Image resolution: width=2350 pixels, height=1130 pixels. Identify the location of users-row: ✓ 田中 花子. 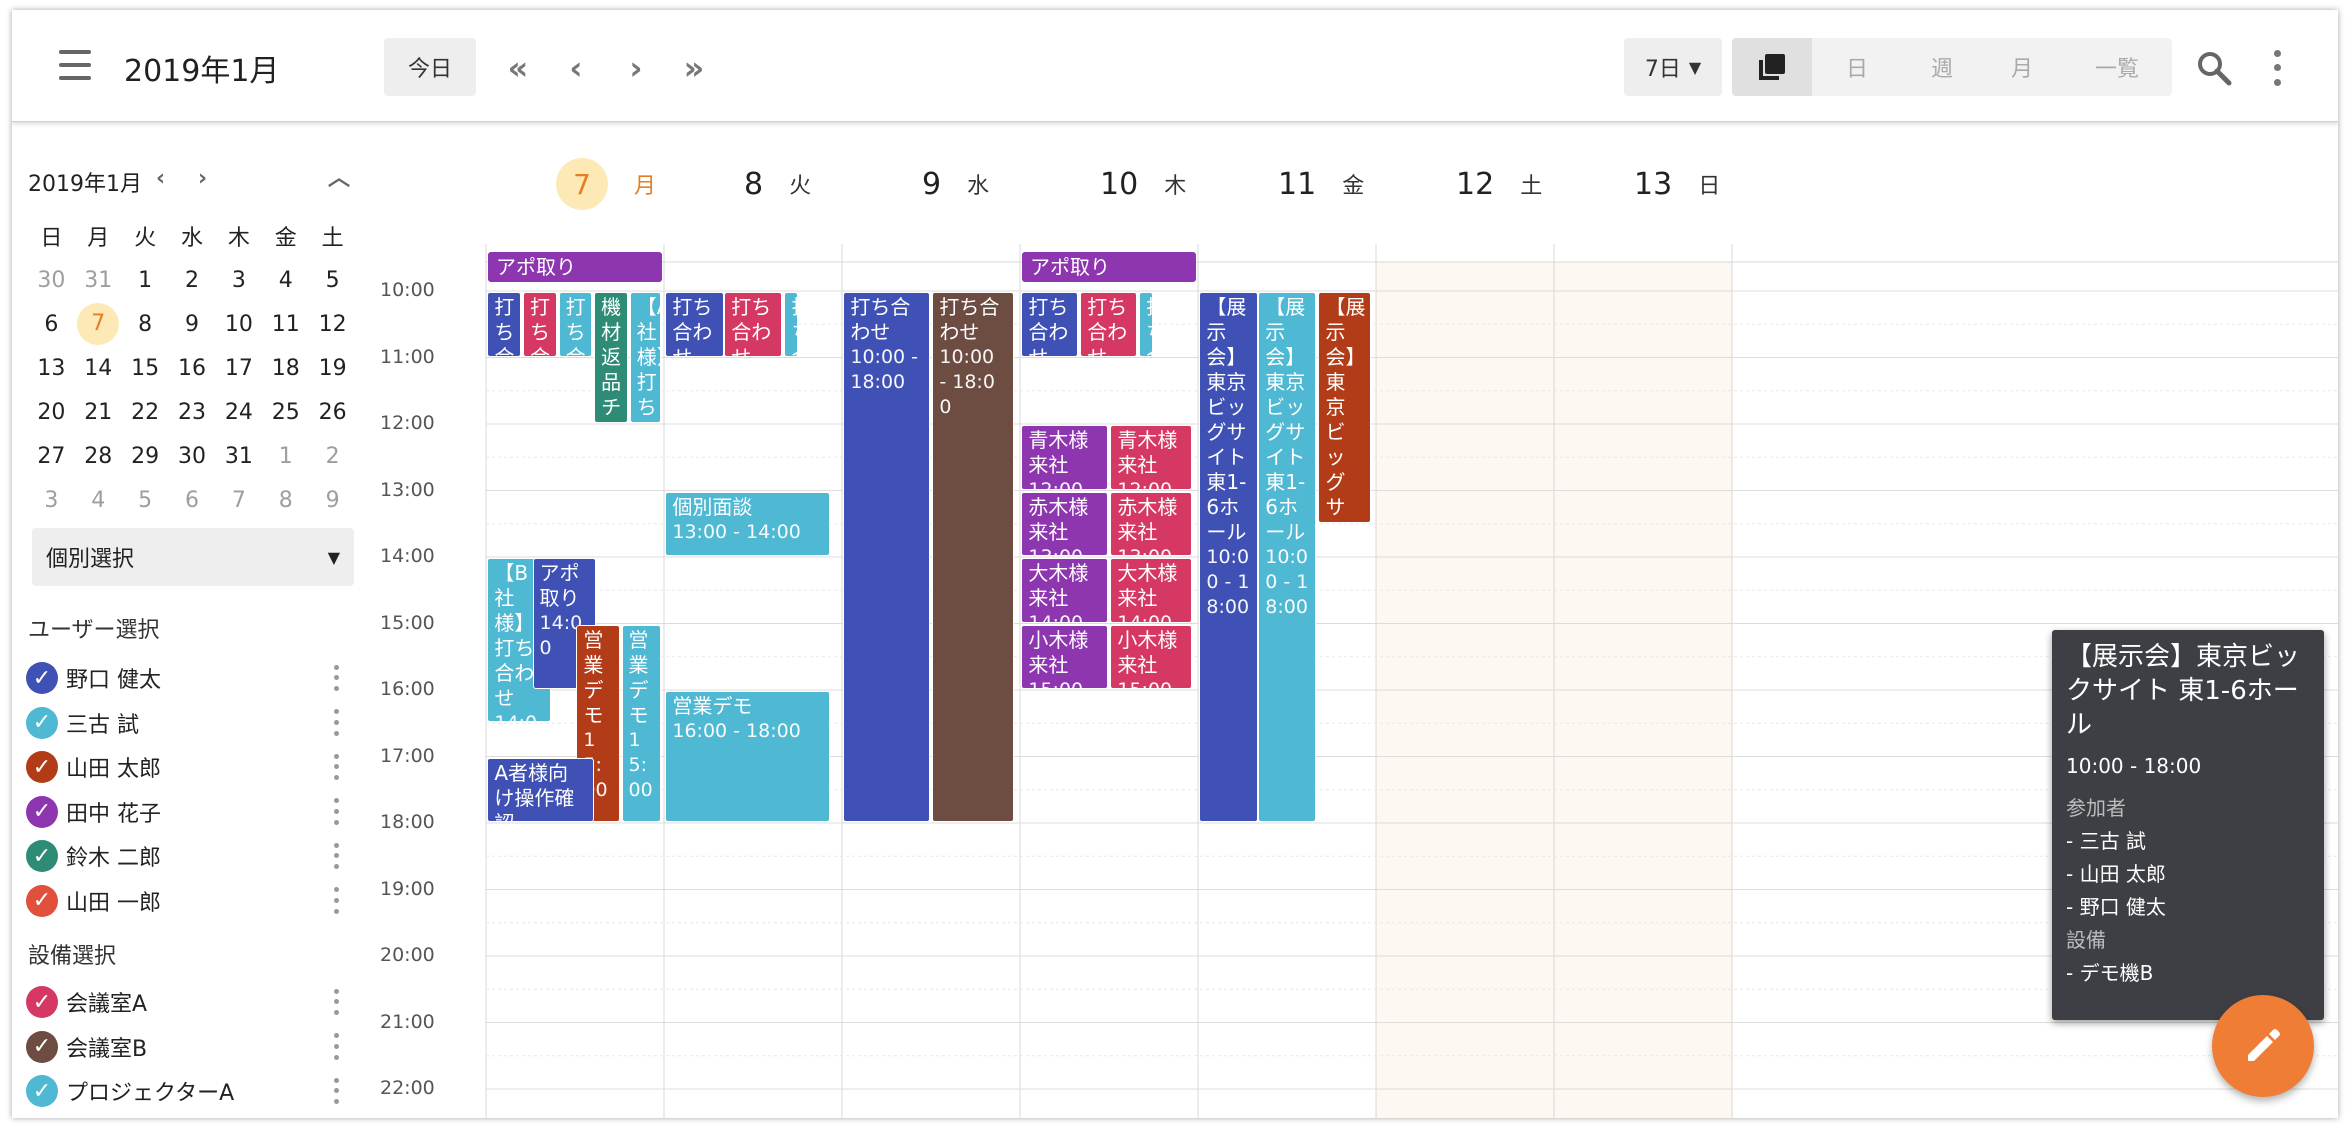
(186, 812).